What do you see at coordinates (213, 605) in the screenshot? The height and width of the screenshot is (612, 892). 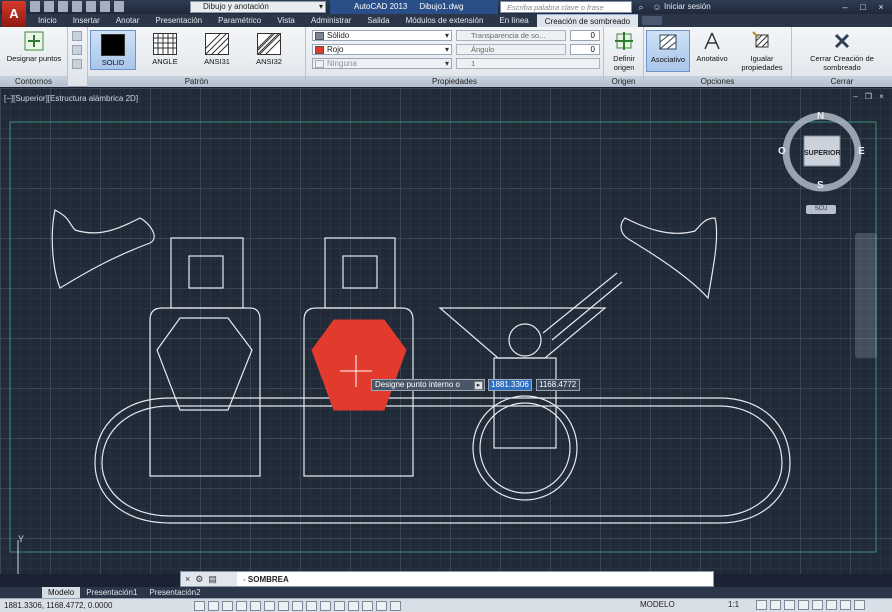 I see `snap-icon` at bounding box center [213, 605].